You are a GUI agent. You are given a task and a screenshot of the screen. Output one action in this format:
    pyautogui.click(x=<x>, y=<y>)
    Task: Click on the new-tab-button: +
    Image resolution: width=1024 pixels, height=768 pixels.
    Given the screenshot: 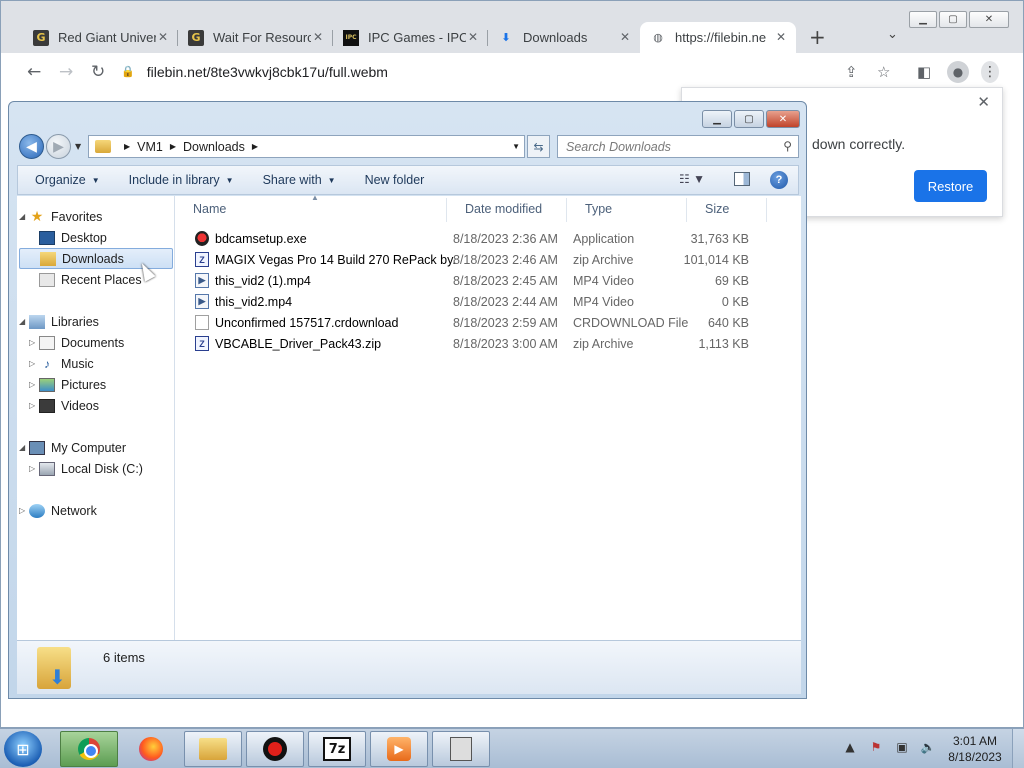 What is the action you would take?
    pyautogui.click(x=817, y=37)
    